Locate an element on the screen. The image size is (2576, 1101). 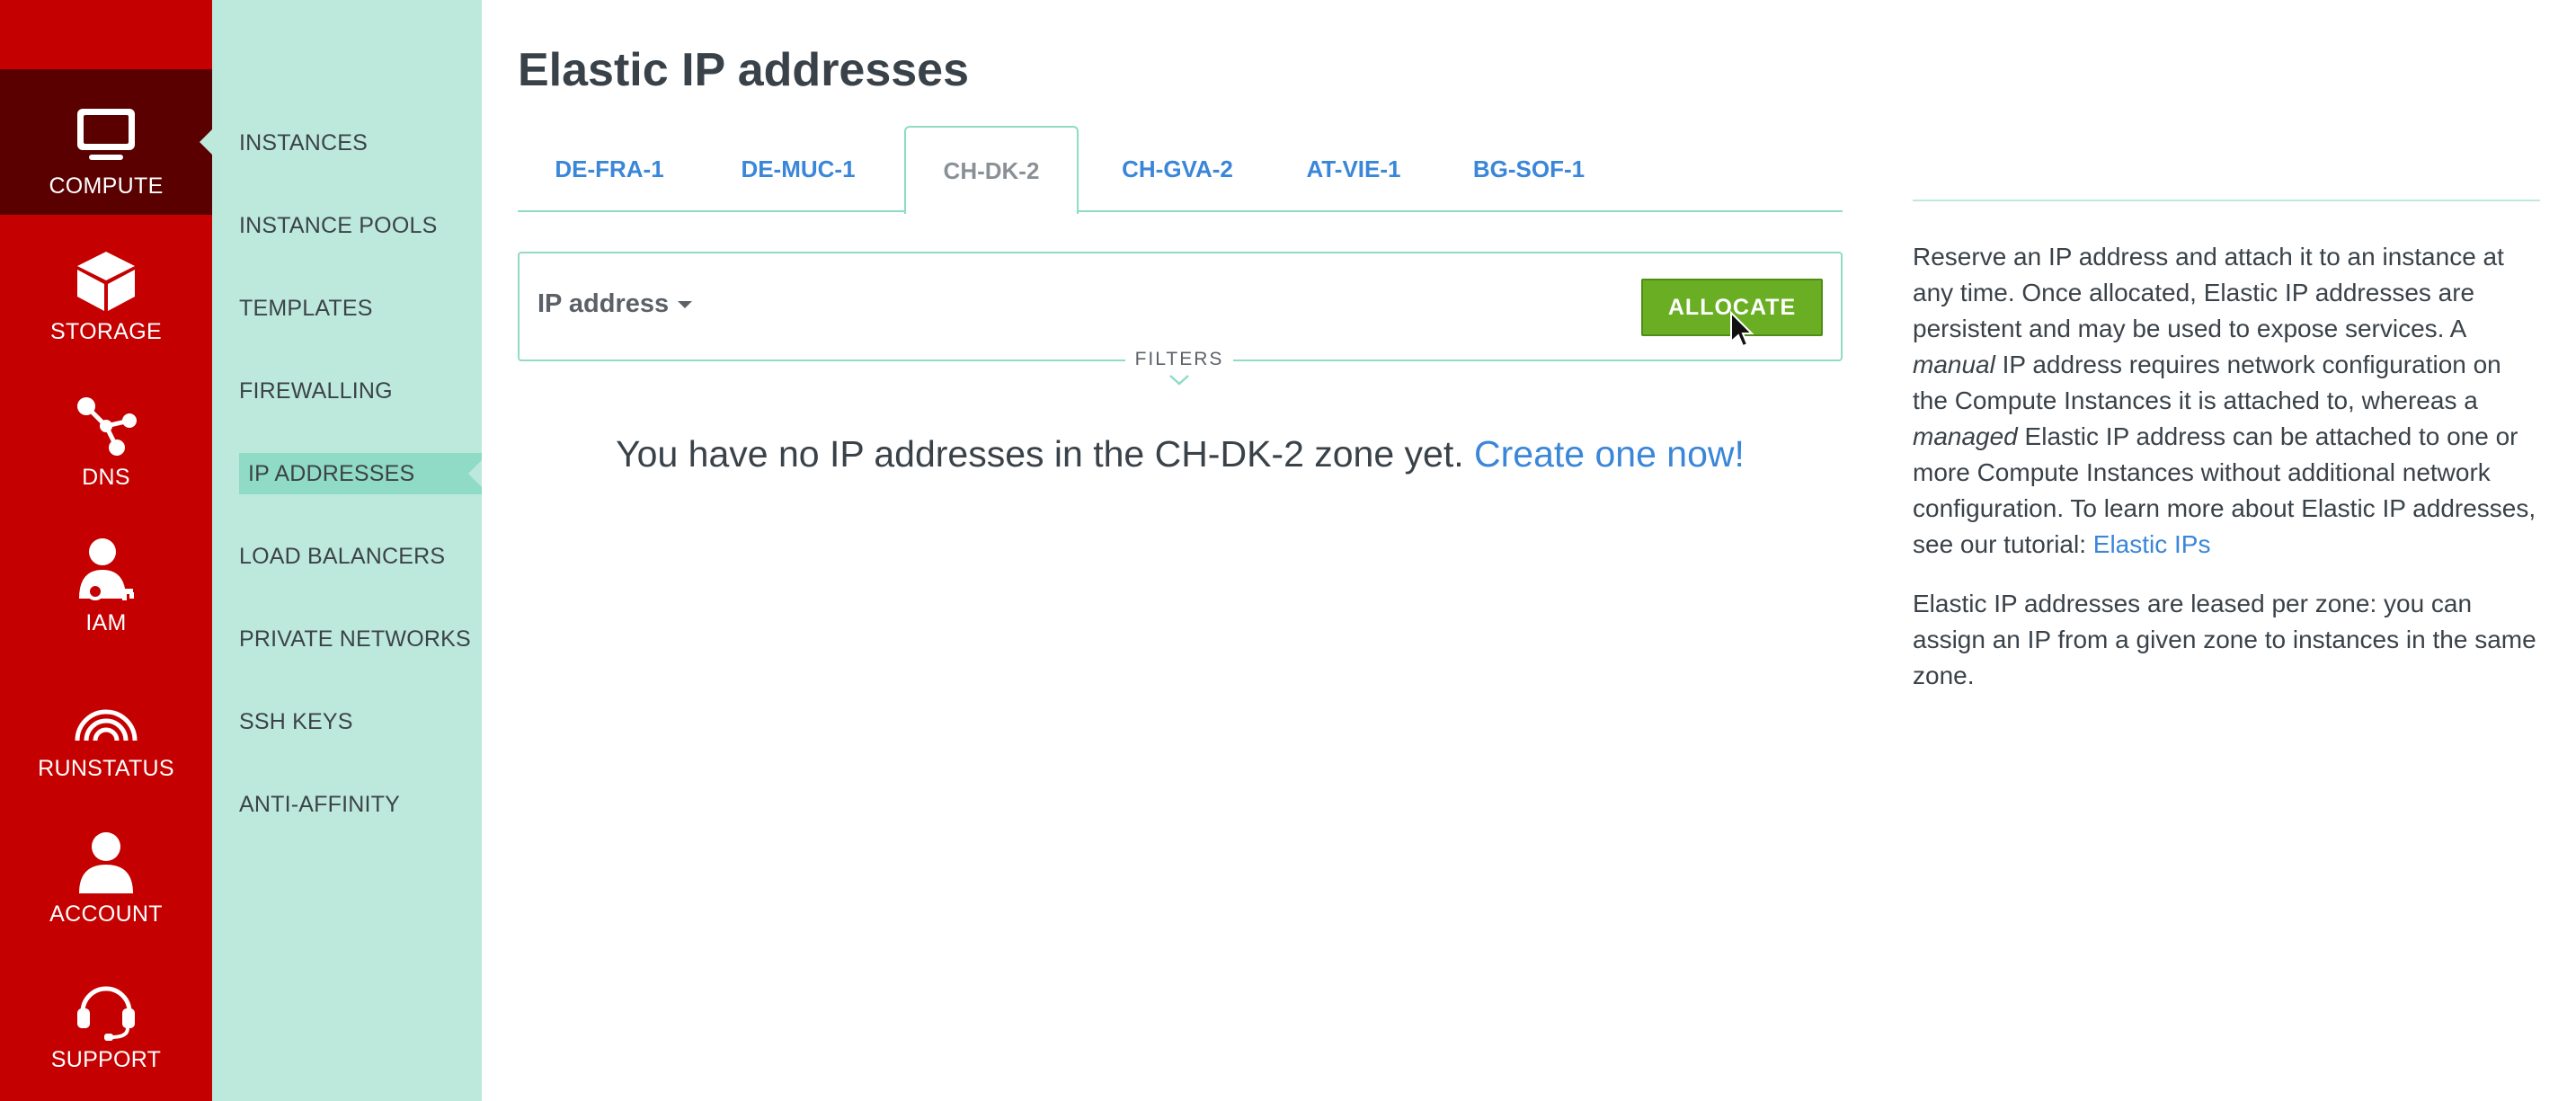
rail-label-storage: STORAGE is located at coordinates (106, 332).